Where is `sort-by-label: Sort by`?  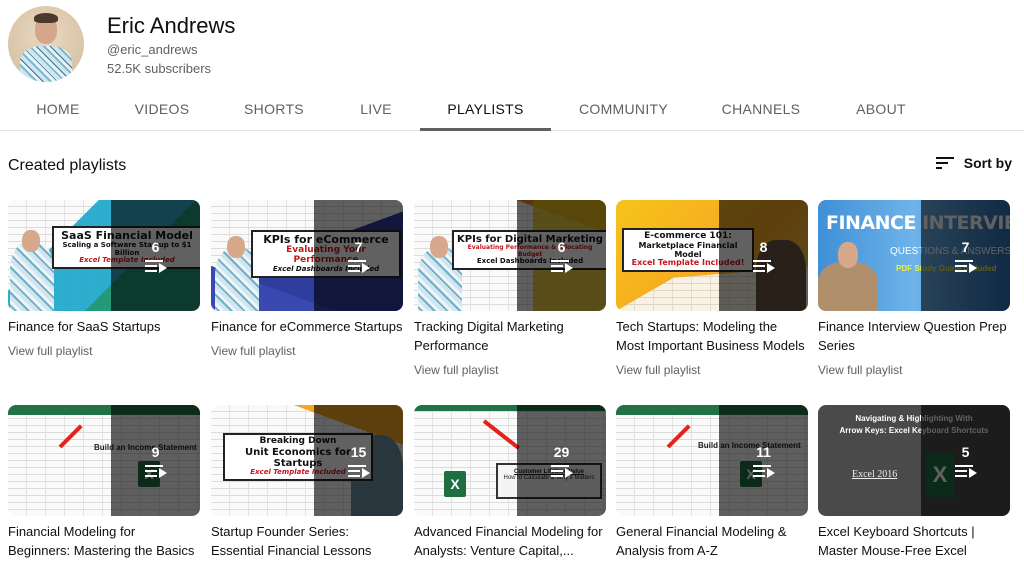
sort-by-label: Sort by is located at coordinates (987, 163).